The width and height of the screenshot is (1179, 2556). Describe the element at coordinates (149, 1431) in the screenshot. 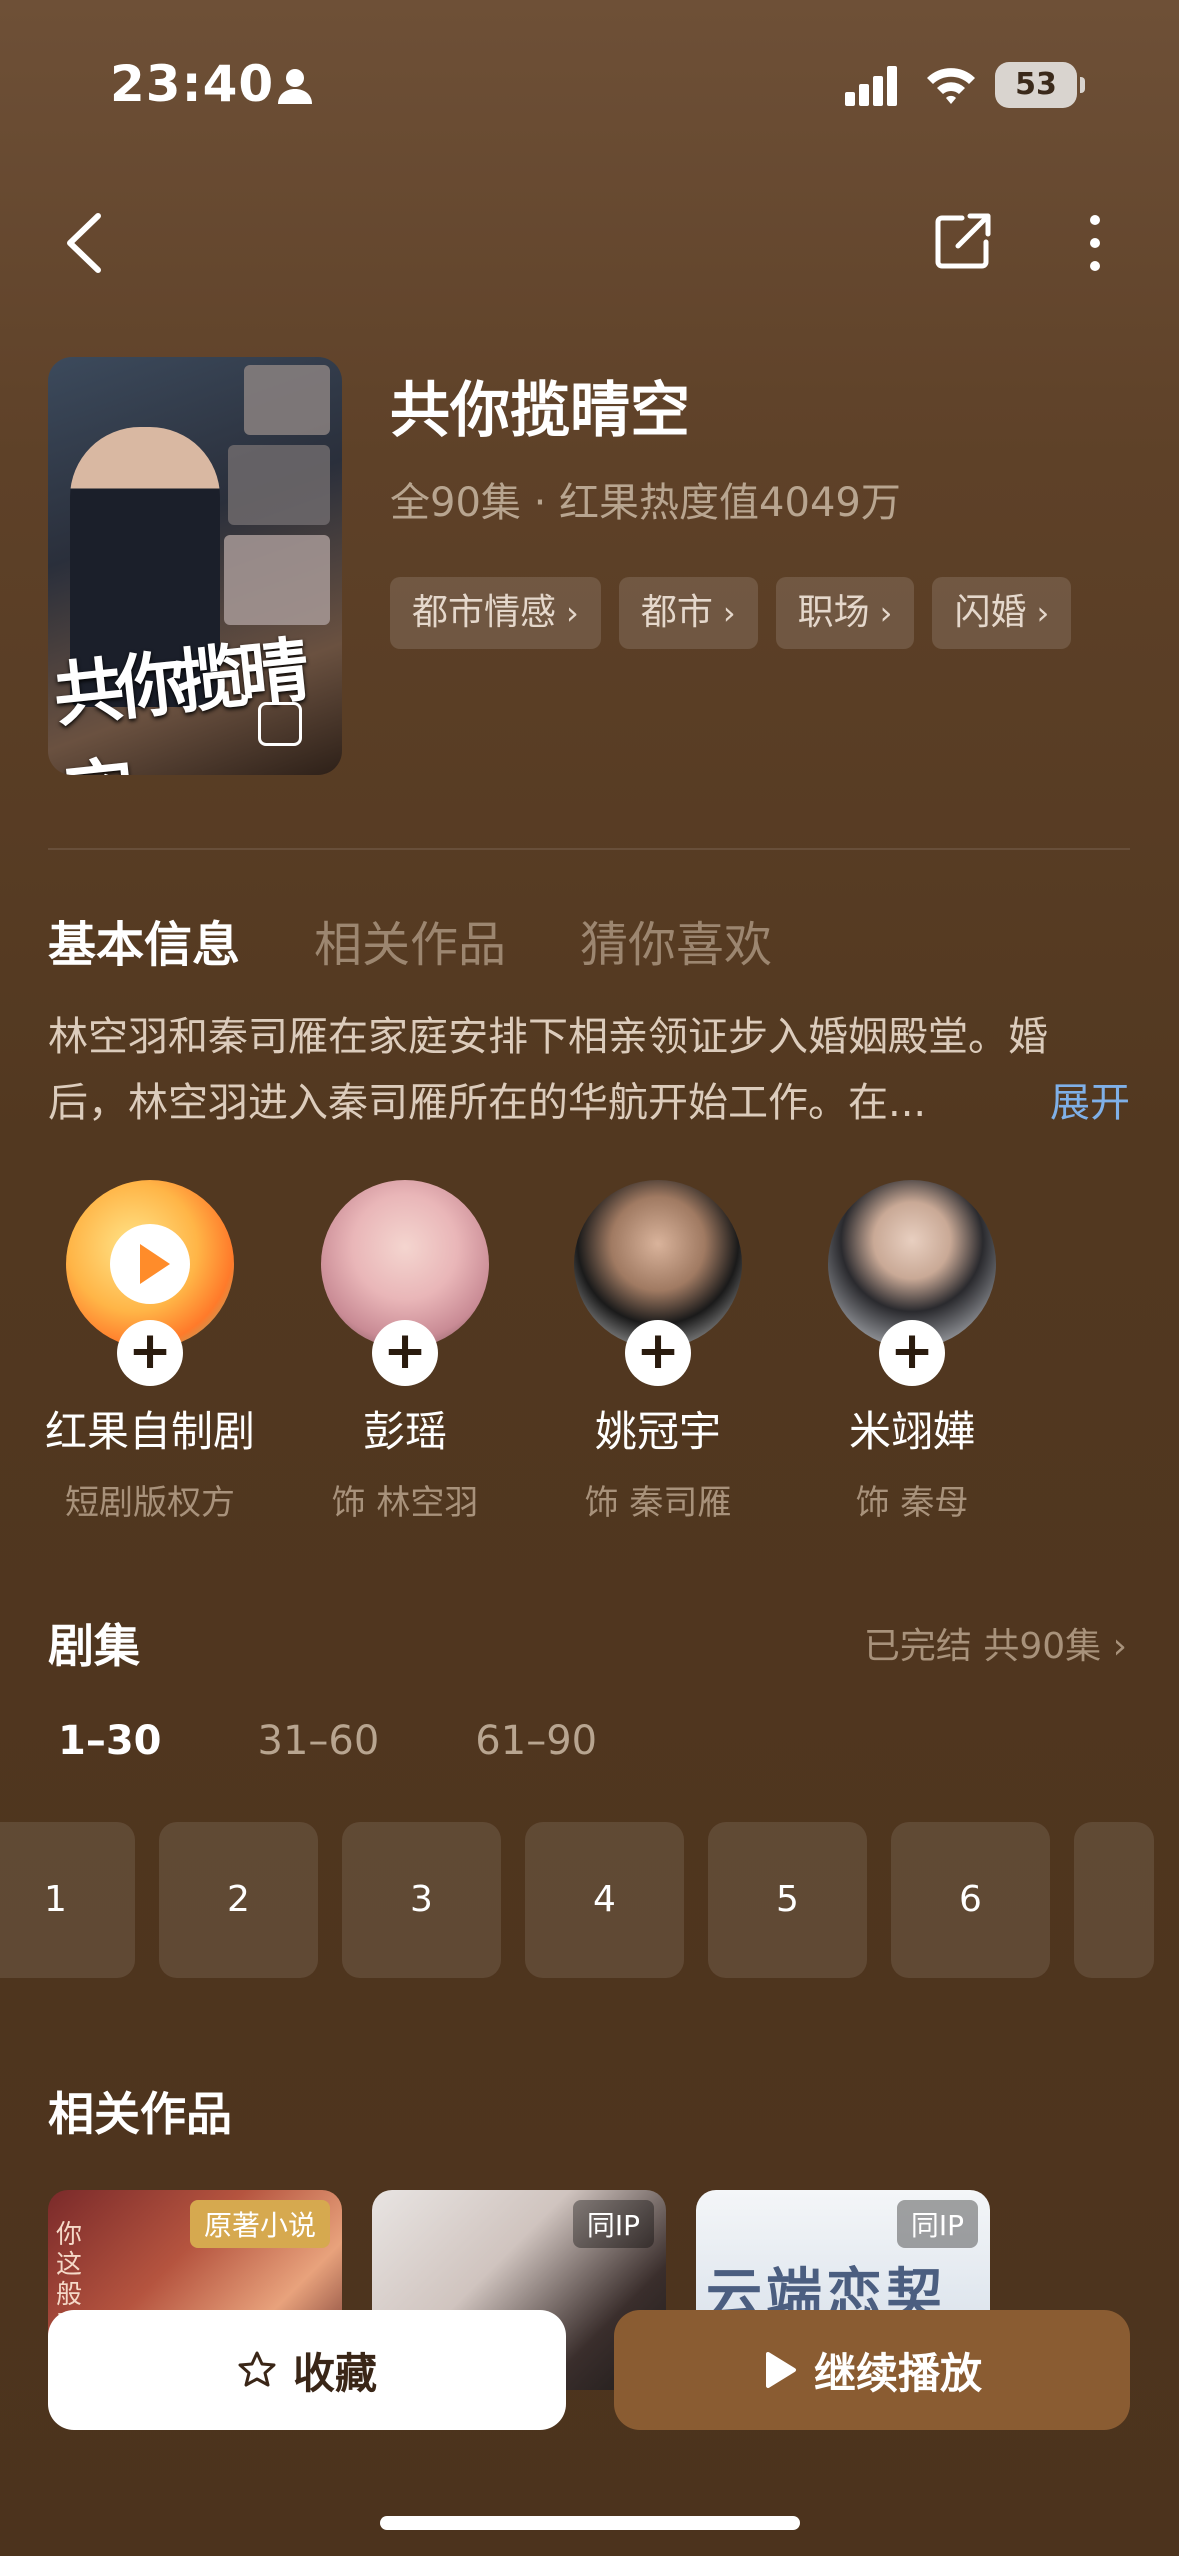

I see `cast-name: 红果自制剧` at that location.